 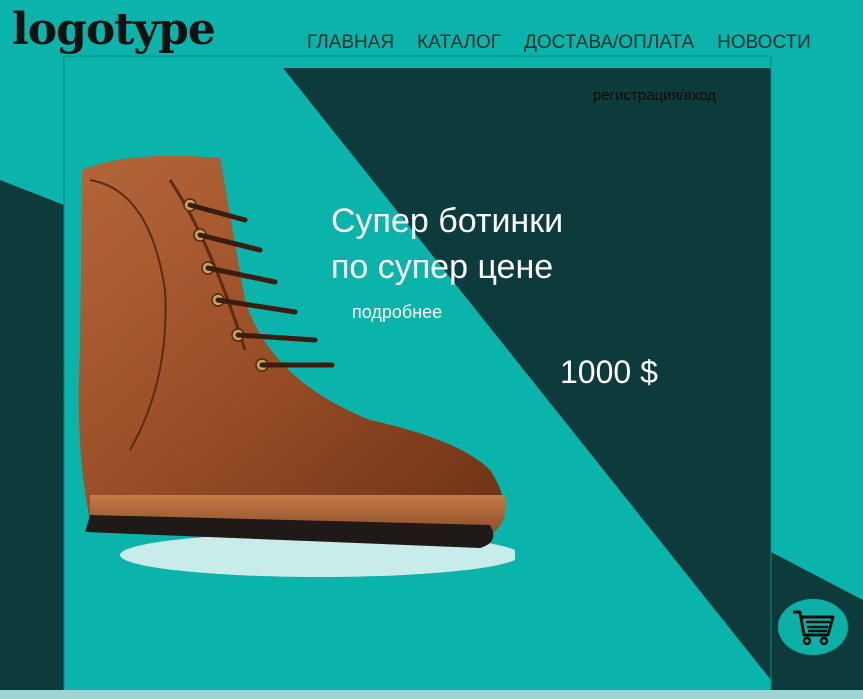 What do you see at coordinates (609, 372) in the screenshot?
I see `price-label: 1000 $` at bounding box center [609, 372].